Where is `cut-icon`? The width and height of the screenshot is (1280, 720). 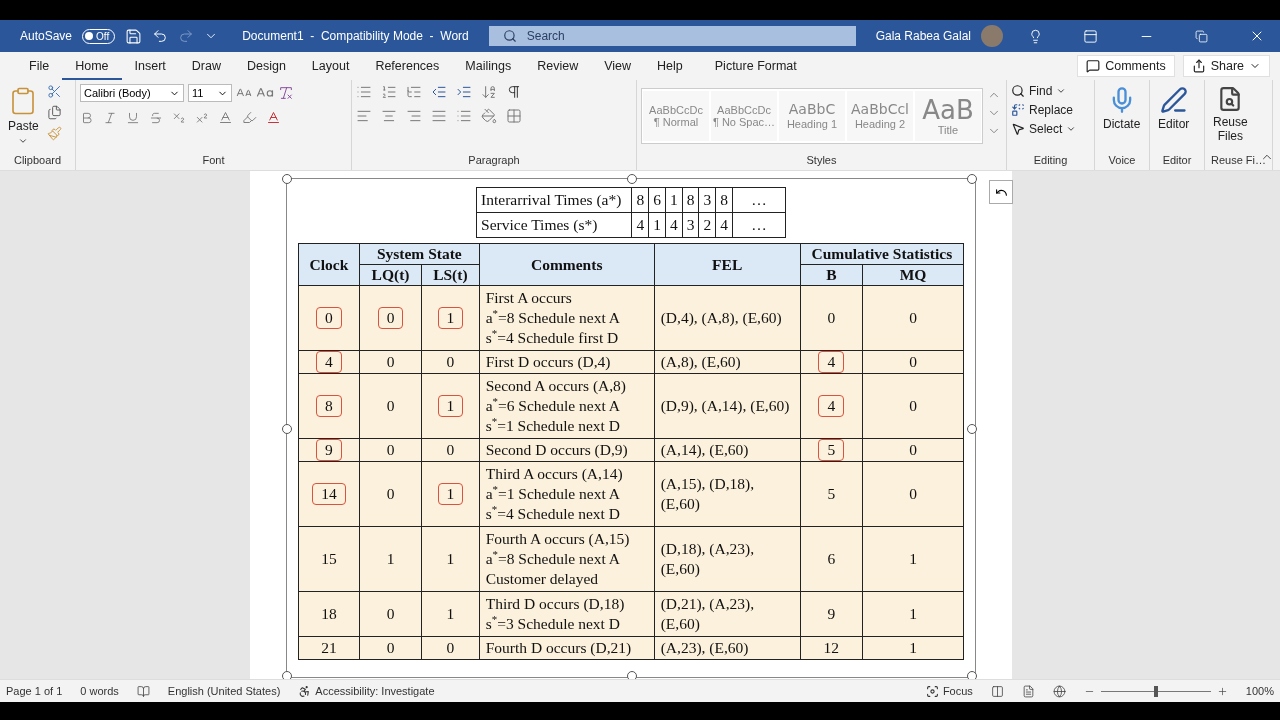
cut-icon is located at coordinates (54, 91).